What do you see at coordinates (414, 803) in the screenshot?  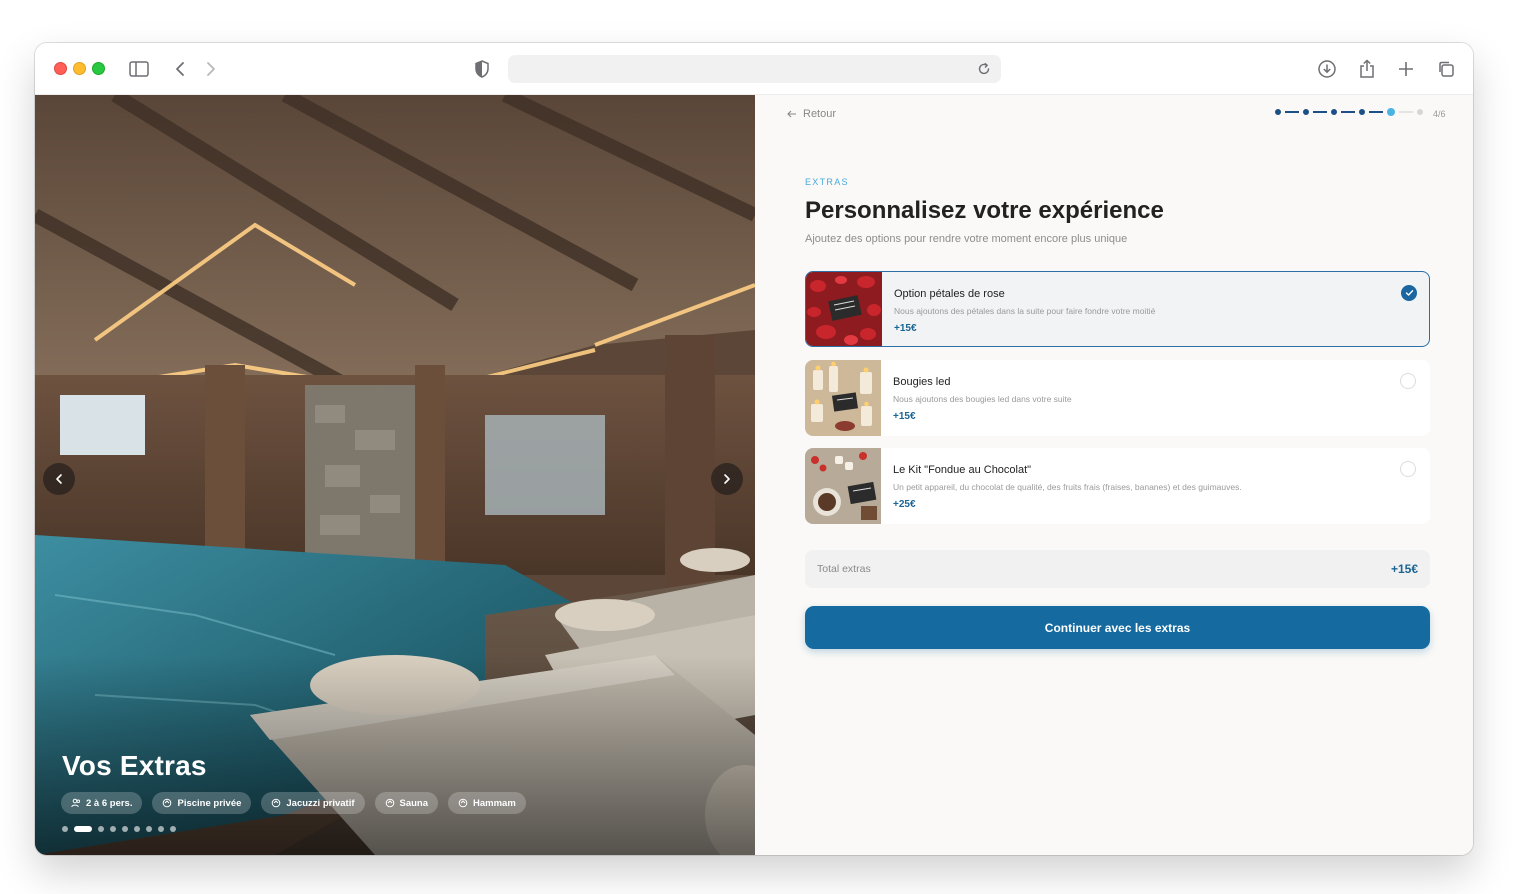 I see `chip-label: Sauna` at bounding box center [414, 803].